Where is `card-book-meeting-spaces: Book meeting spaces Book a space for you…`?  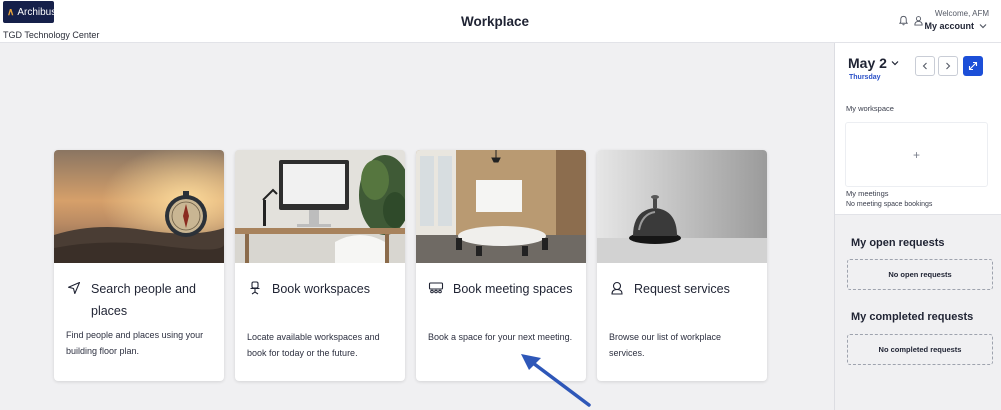 card-book-meeting-spaces: Book meeting spaces Book a space for you… is located at coordinates (501, 265).